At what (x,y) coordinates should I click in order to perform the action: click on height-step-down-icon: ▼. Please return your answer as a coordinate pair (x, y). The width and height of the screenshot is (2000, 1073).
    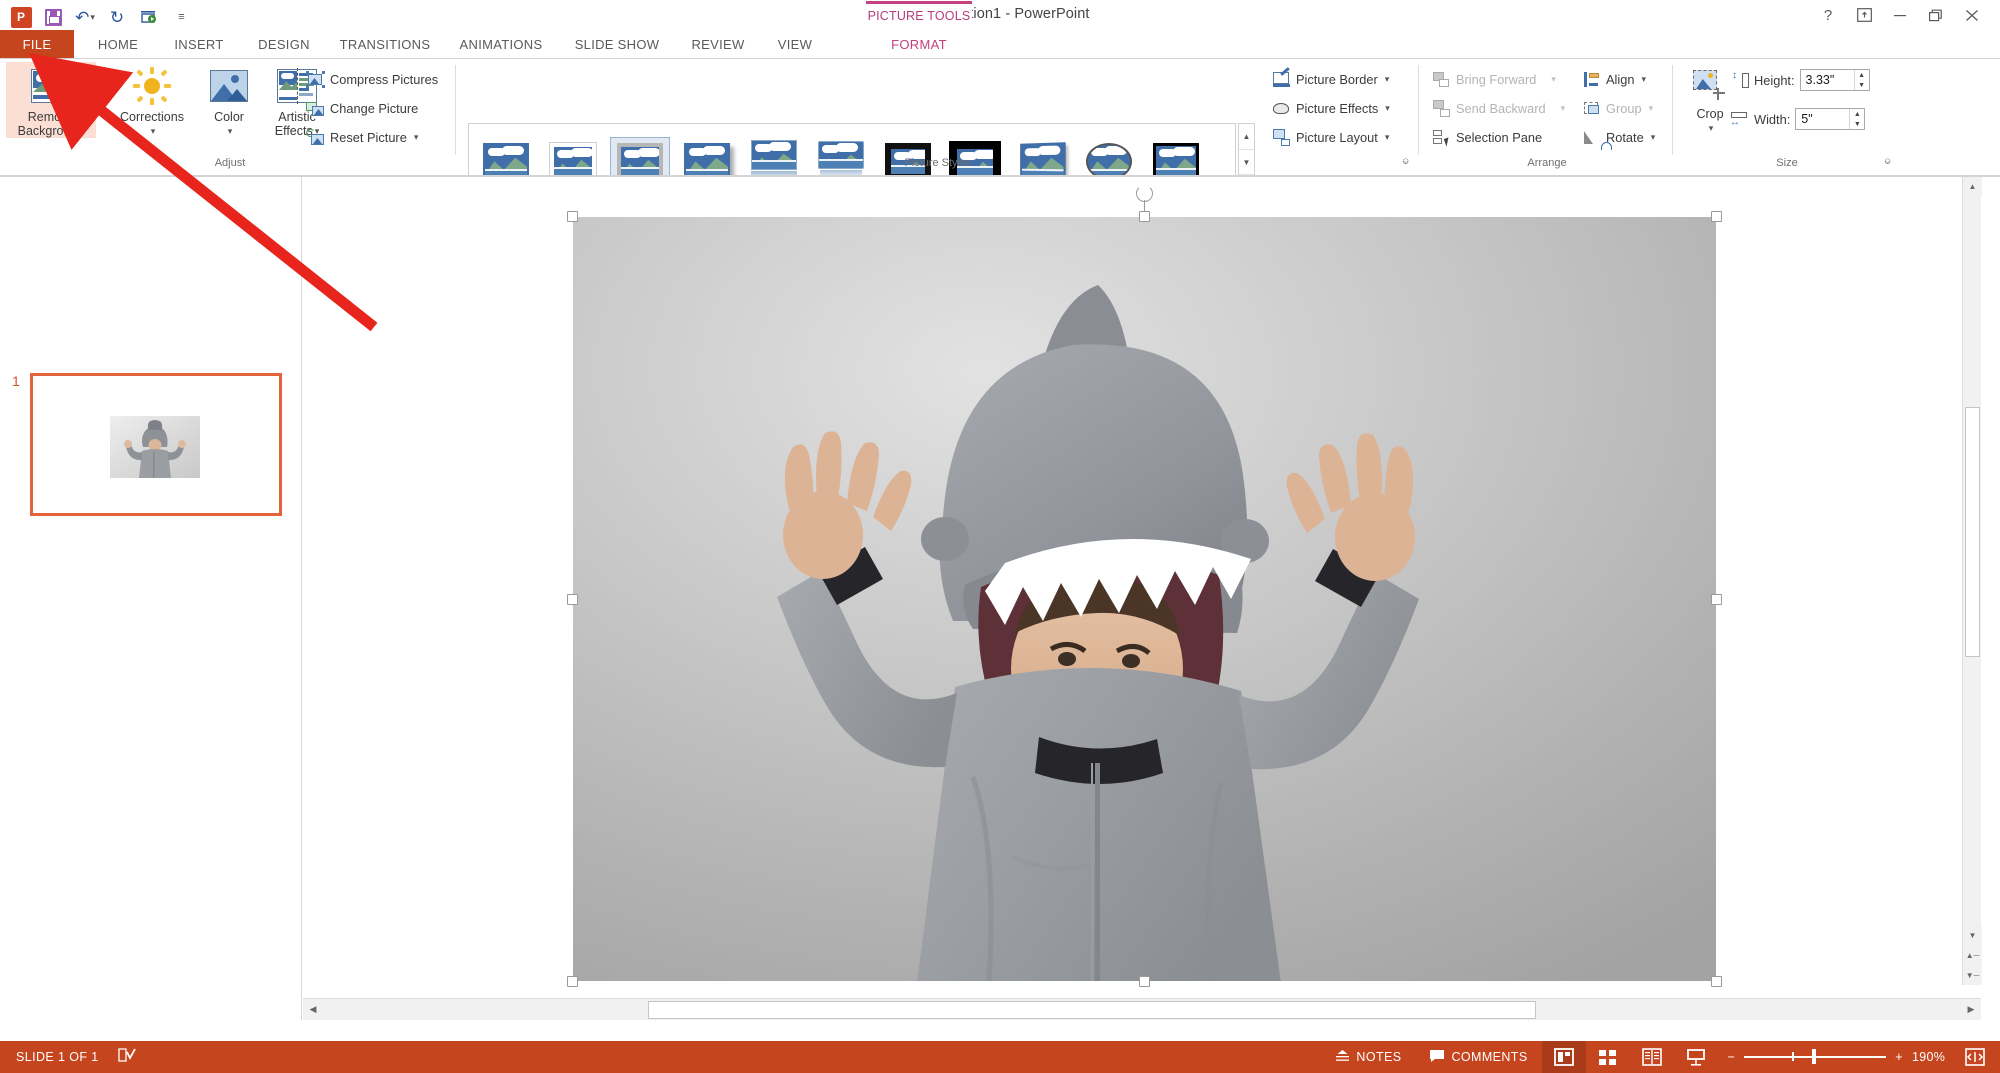
    Looking at the image, I should click on (1862, 85).